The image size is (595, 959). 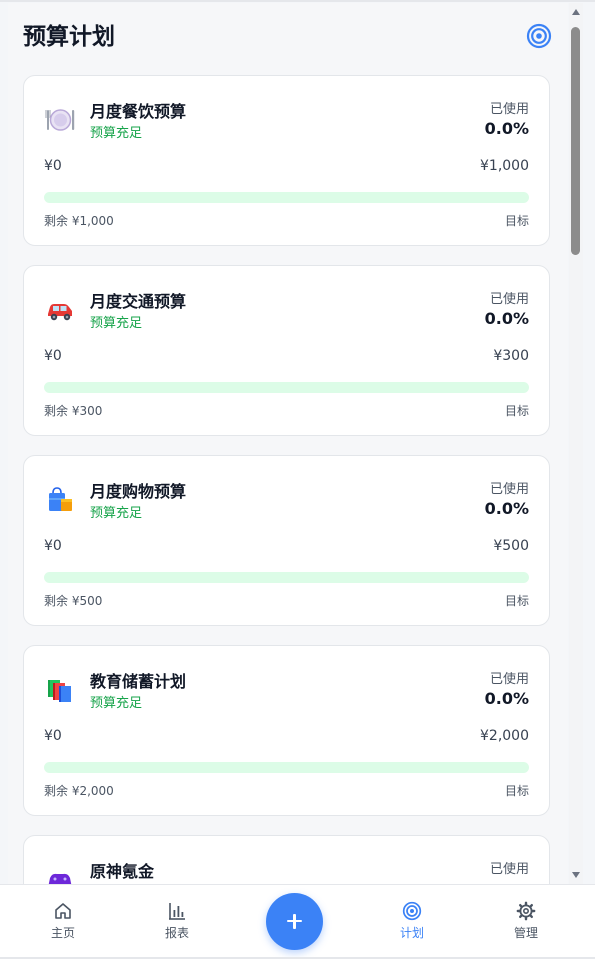 I want to click on tab-label: 报表, so click(x=176, y=933).